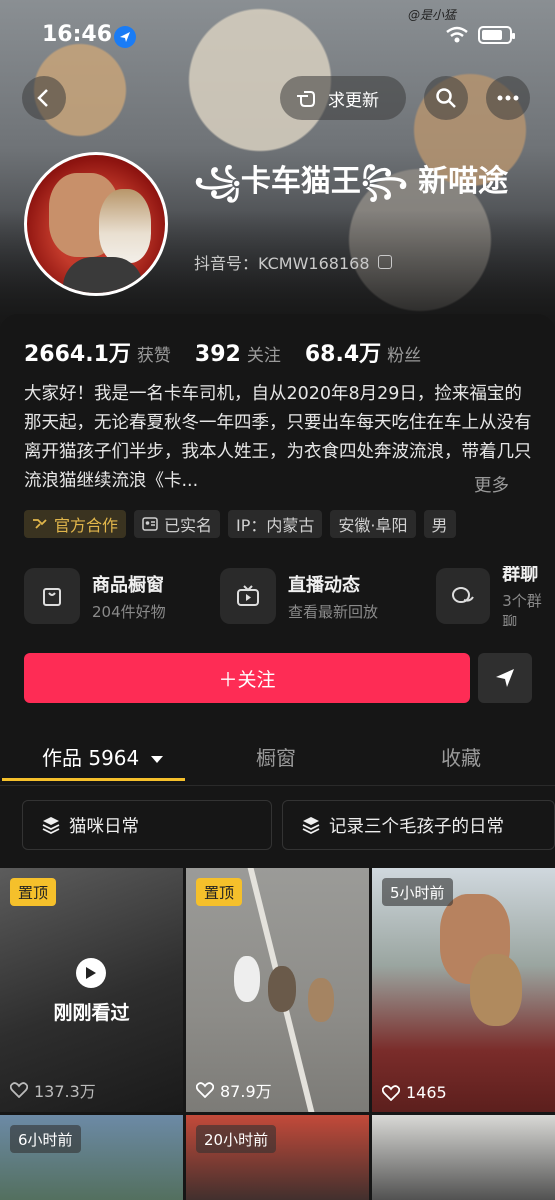 The width and height of the screenshot is (555, 1200). I want to click on profile-stats: 2664.1万 获赞 392 关注 68.4万 粉丝, so click(222, 352).